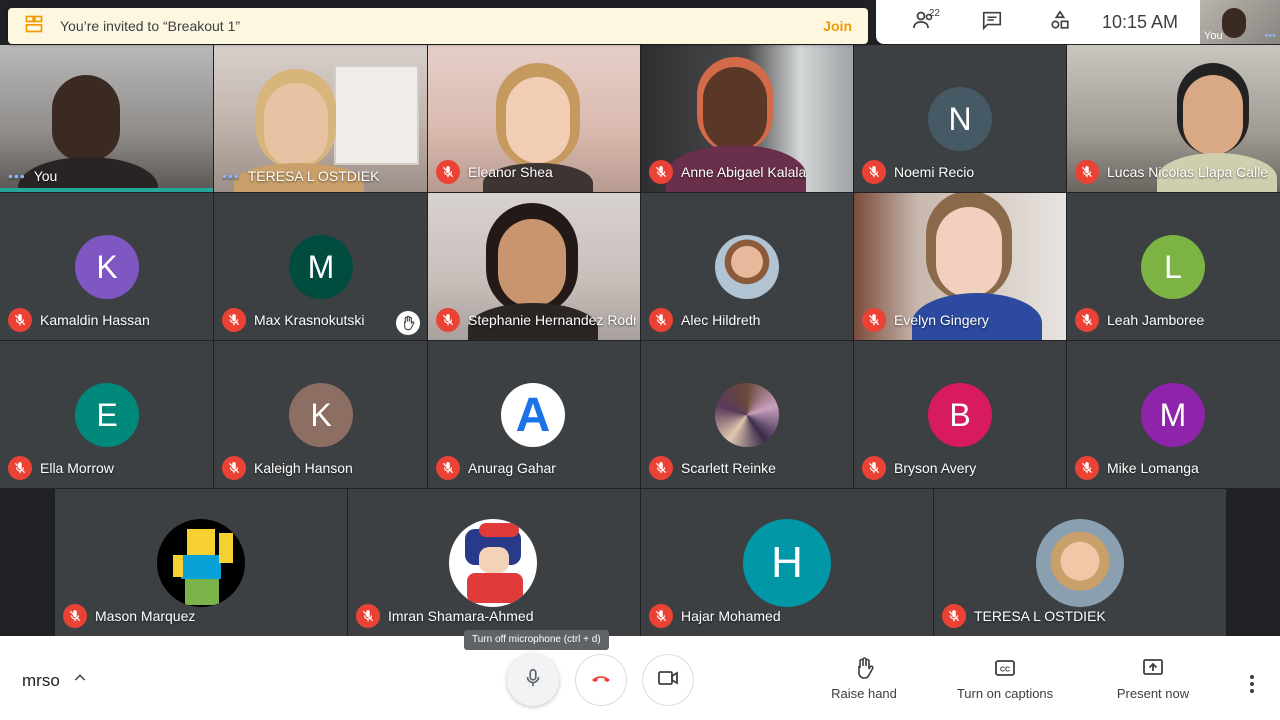 The image size is (1280, 720). I want to click on name-label: Eleanor Shea, so click(494, 172).